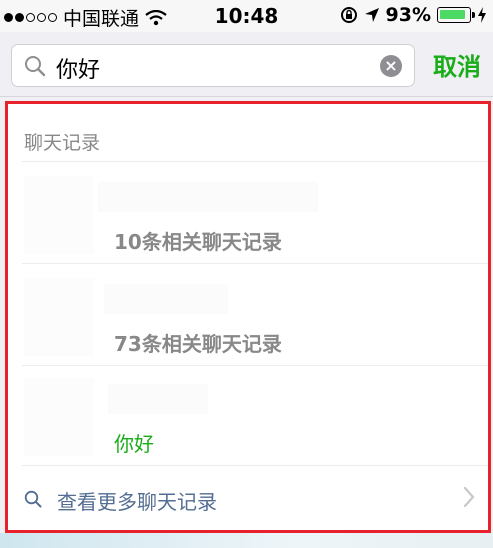 Image resolution: width=493 pixels, height=548 pixels. Describe the element at coordinates (134, 444) in the screenshot. I see `message-snippet: 你好` at that location.